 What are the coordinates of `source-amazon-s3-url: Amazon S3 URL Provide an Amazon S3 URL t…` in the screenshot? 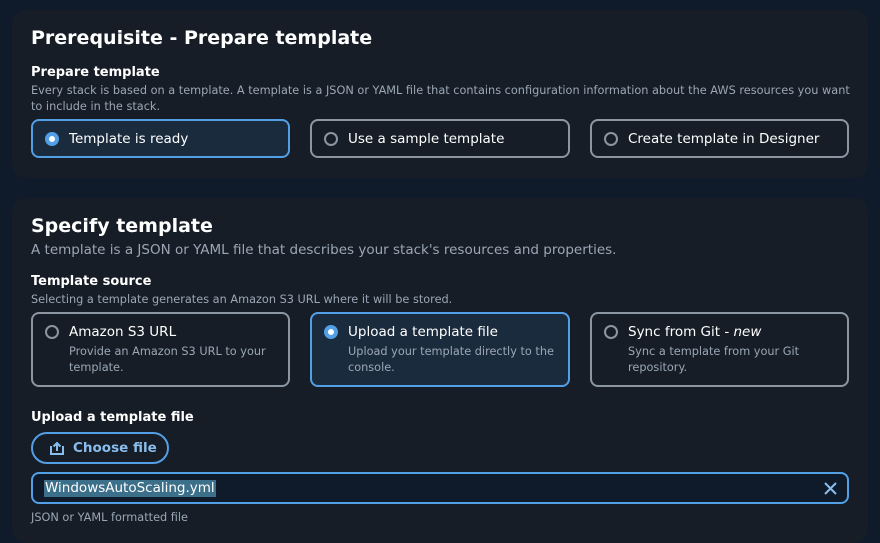 It's located at (160, 349).